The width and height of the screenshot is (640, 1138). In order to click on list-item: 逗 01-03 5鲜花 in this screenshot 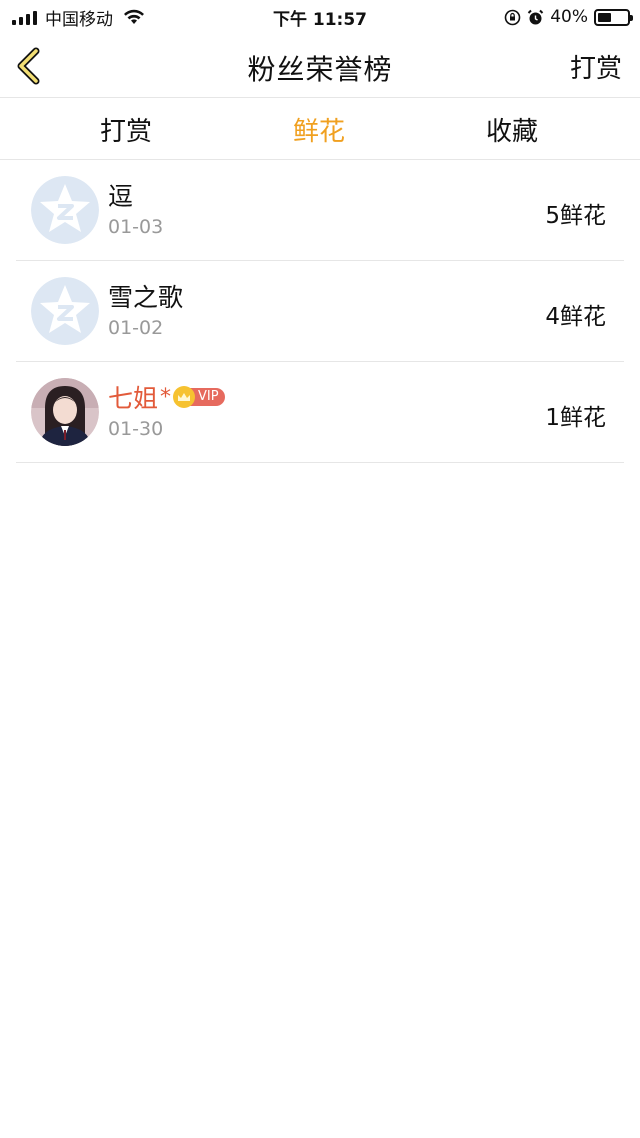, I will do `click(320, 210)`.